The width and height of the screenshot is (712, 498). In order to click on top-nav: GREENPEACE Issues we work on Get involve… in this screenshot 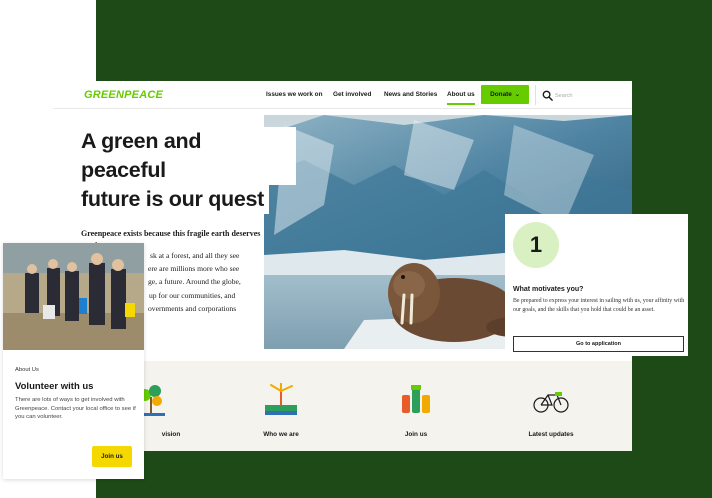, I will do `click(342, 95)`.